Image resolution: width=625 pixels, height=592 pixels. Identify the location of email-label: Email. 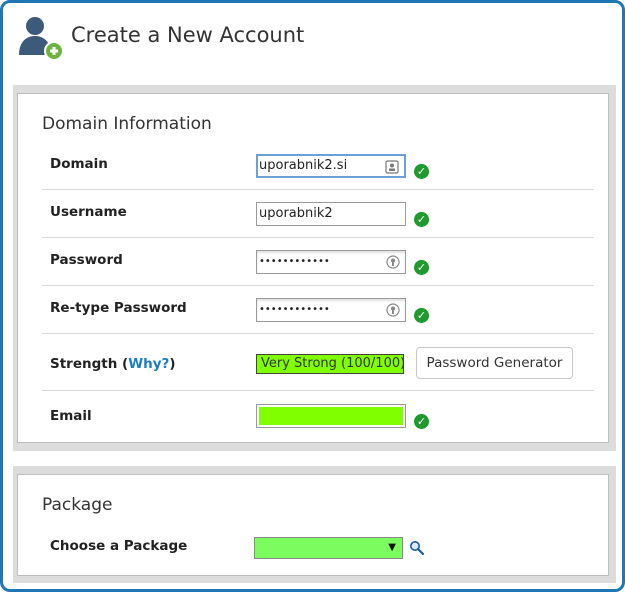
(71, 416).